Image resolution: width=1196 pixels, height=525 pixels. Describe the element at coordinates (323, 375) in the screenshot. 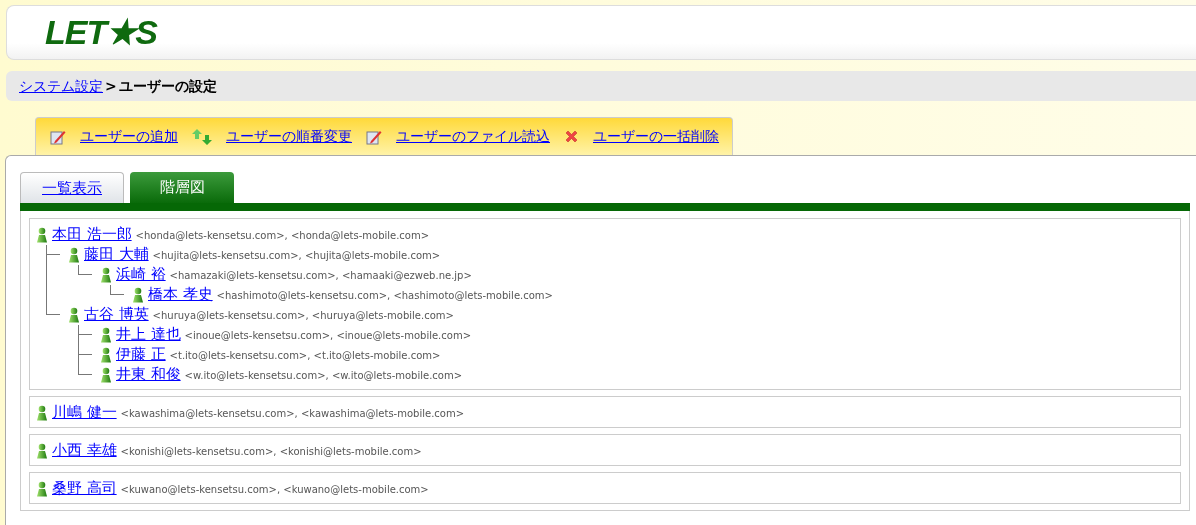

I see `email-addresses: <w.ito@lets-kensetsu.com>, <w.ito@lets-mobile.com>` at that location.